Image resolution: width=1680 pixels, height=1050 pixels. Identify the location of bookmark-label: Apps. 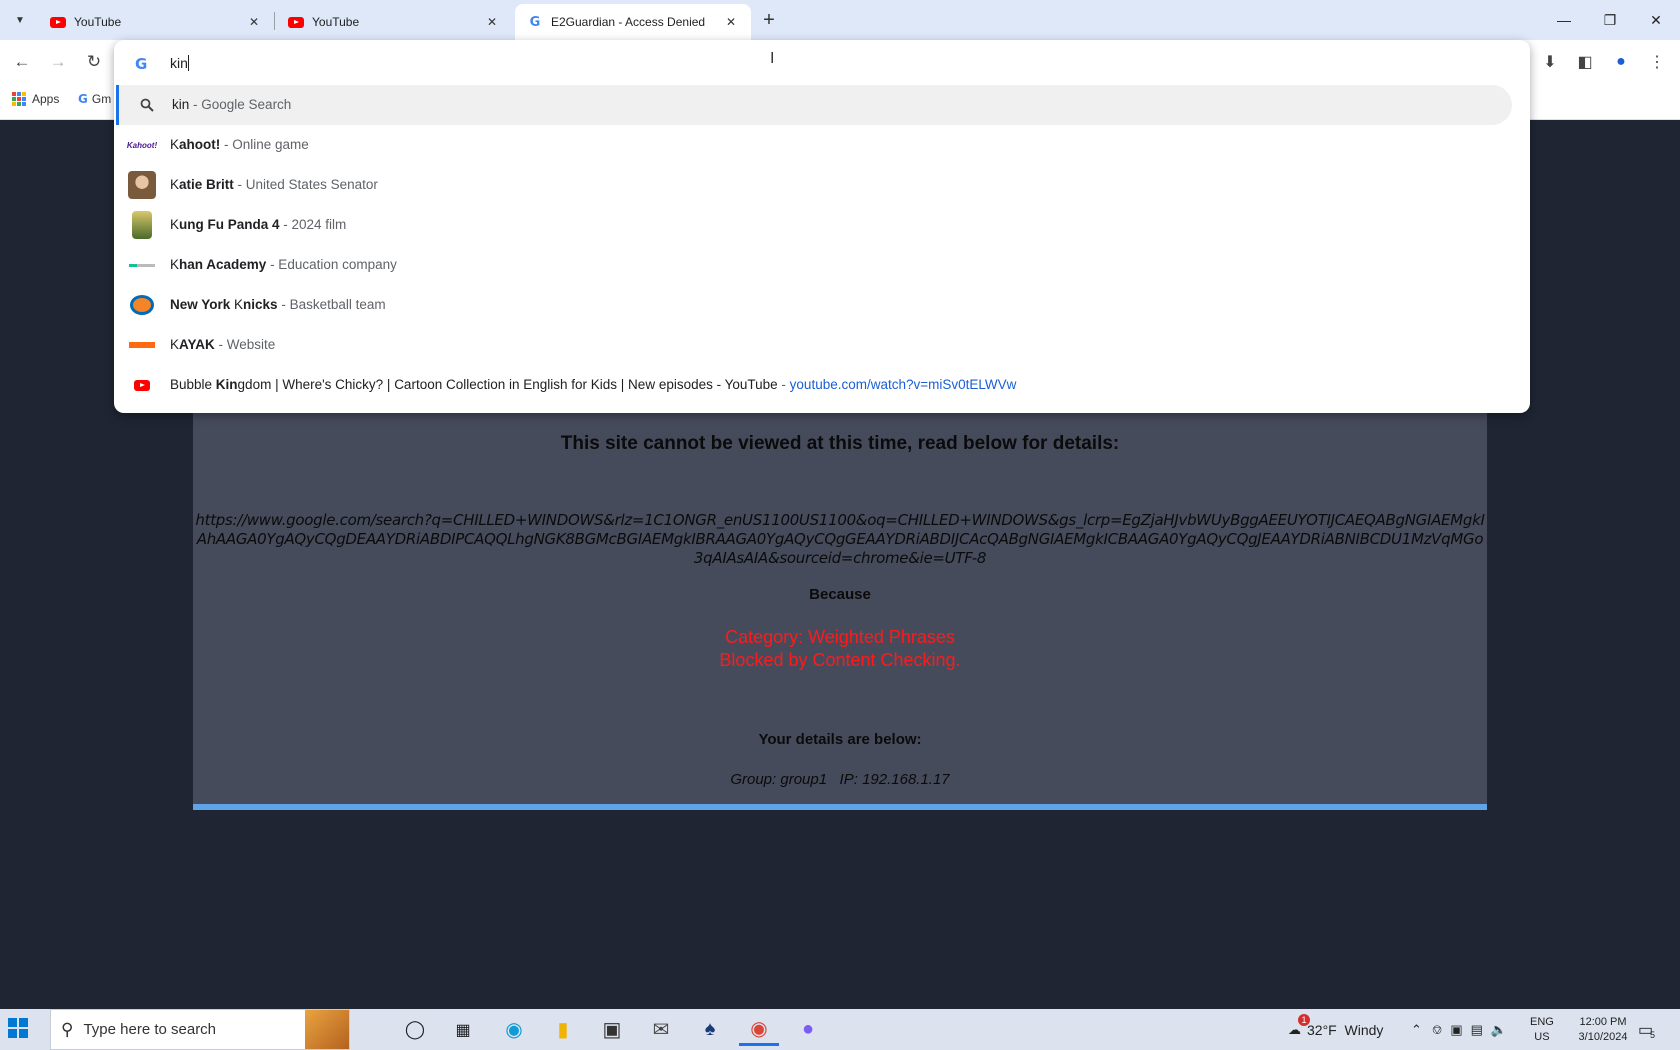
(46, 99).